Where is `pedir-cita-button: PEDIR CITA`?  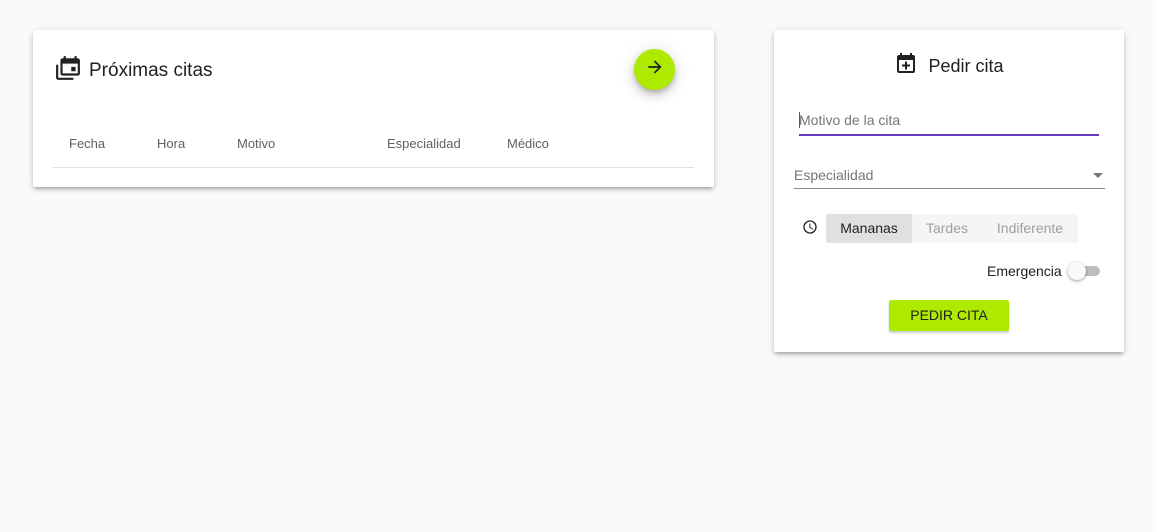
pedir-cita-button: PEDIR CITA is located at coordinates (949, 315).